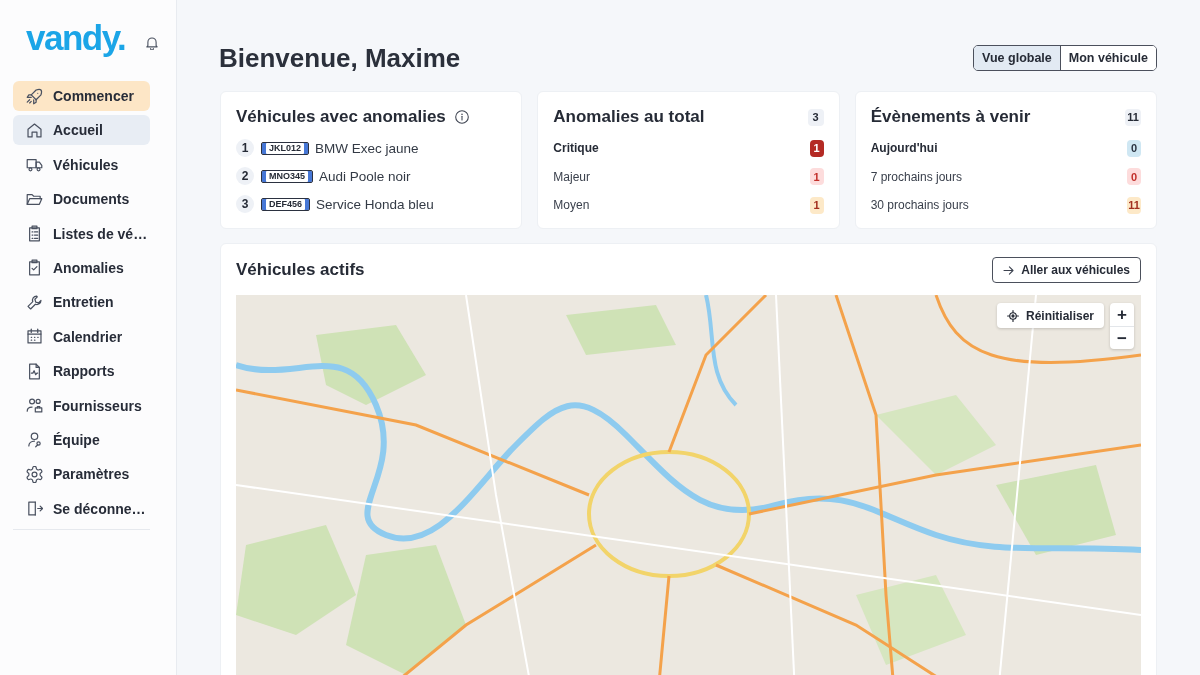  Describe the element at coordinates (1012, 315) in the screenshot. I see `crosshair-icon` at that location.